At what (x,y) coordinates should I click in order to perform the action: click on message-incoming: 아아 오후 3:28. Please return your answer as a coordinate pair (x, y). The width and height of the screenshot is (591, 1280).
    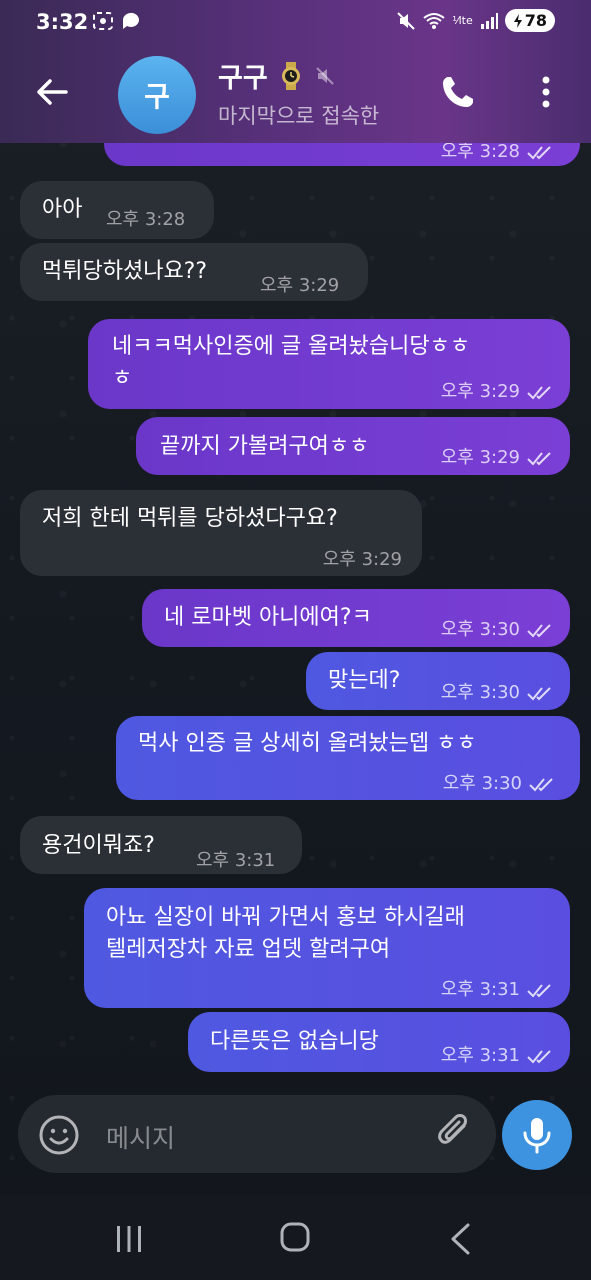
    Looking at the image, I should click on (117, 210).